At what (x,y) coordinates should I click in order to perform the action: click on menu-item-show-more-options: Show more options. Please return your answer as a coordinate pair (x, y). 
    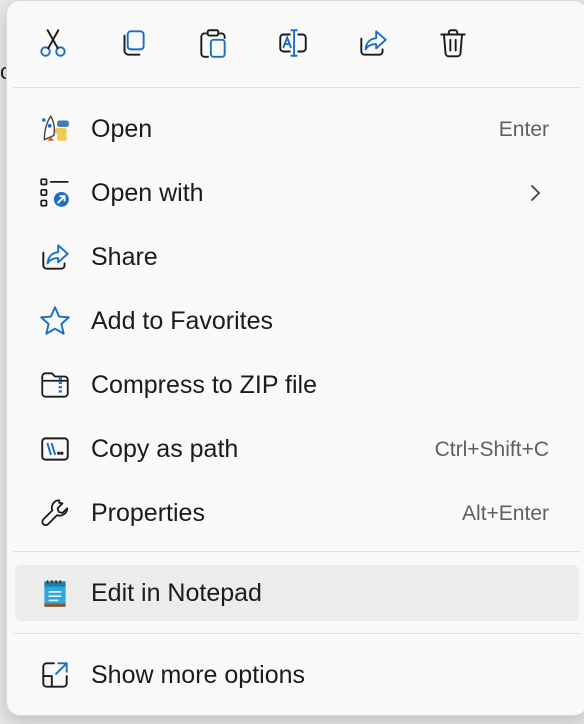
    Looking at the image, I should click on (297, 675).